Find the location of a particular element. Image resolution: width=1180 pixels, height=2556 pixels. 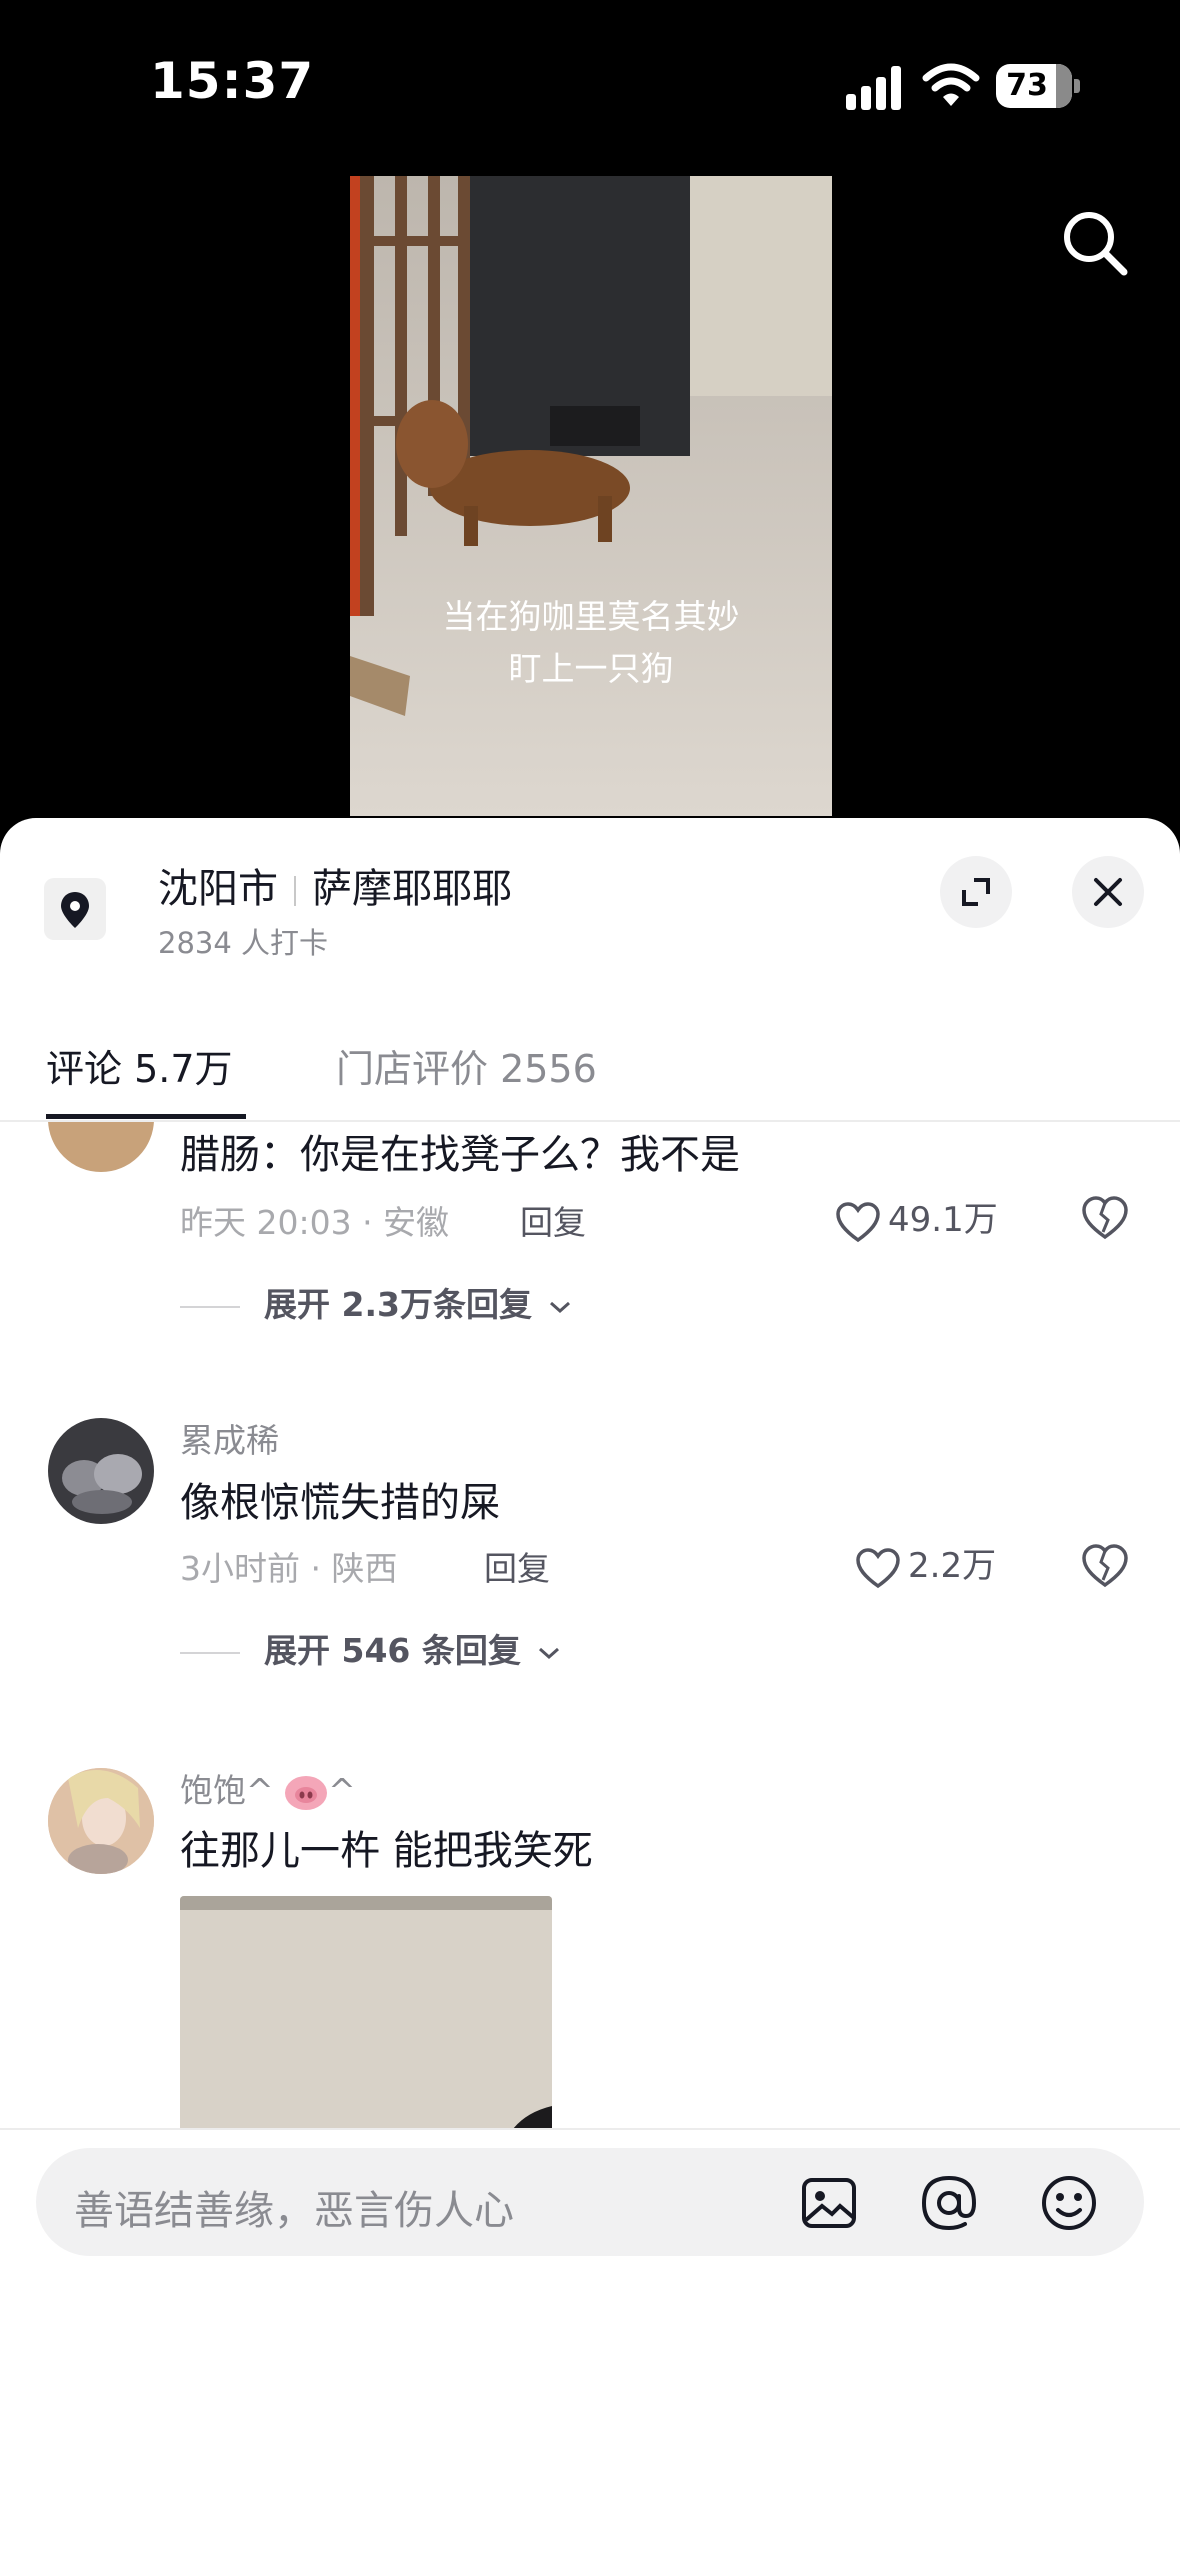

battery-level: 73 is located at coordinates (1027, 85).